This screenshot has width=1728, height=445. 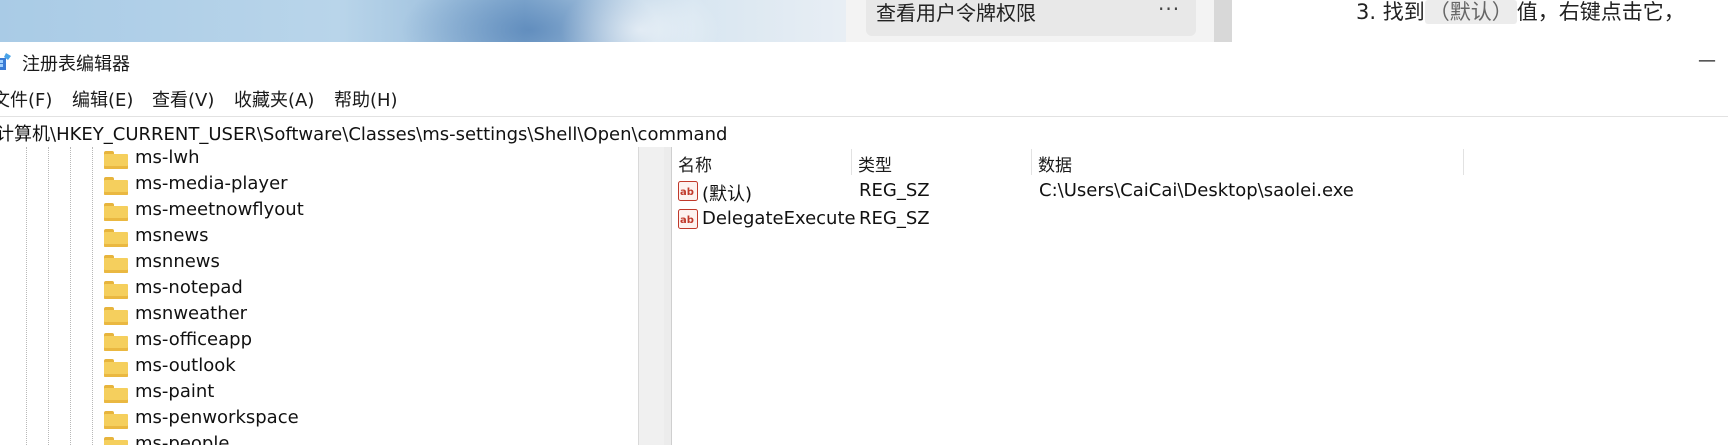 I want to click on tree-item-label: ms-media-player, so click(x=211, y=183).